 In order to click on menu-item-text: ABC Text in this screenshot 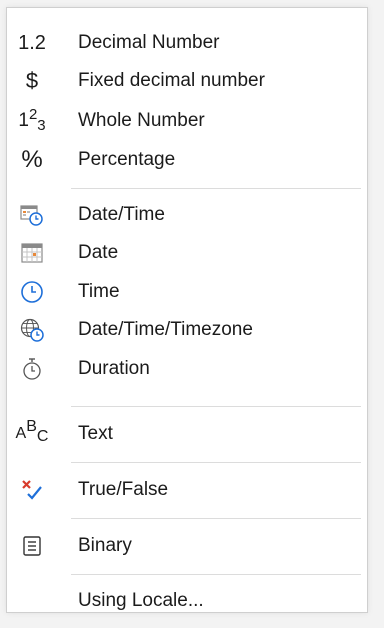, I will do `click(187, 434)`.